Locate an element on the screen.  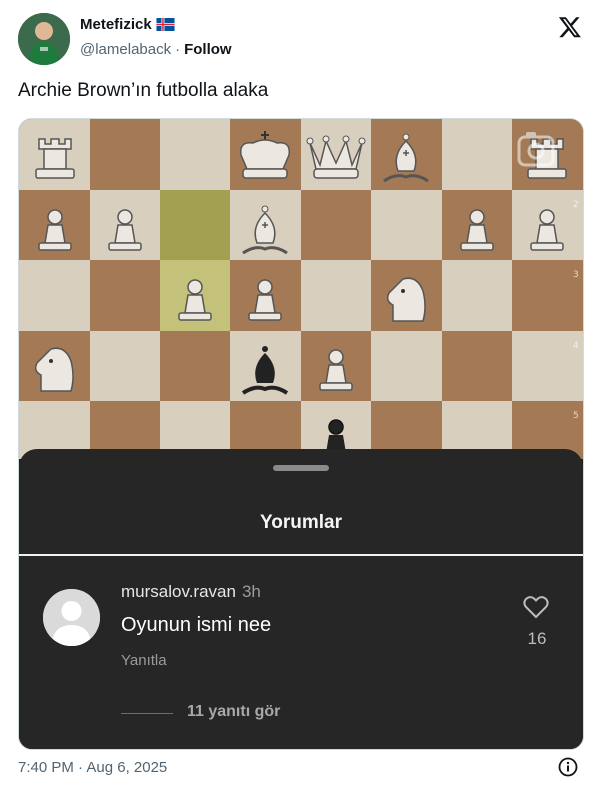
comment-text: Oyunun ismi nee is located at coordinates (196, 625).